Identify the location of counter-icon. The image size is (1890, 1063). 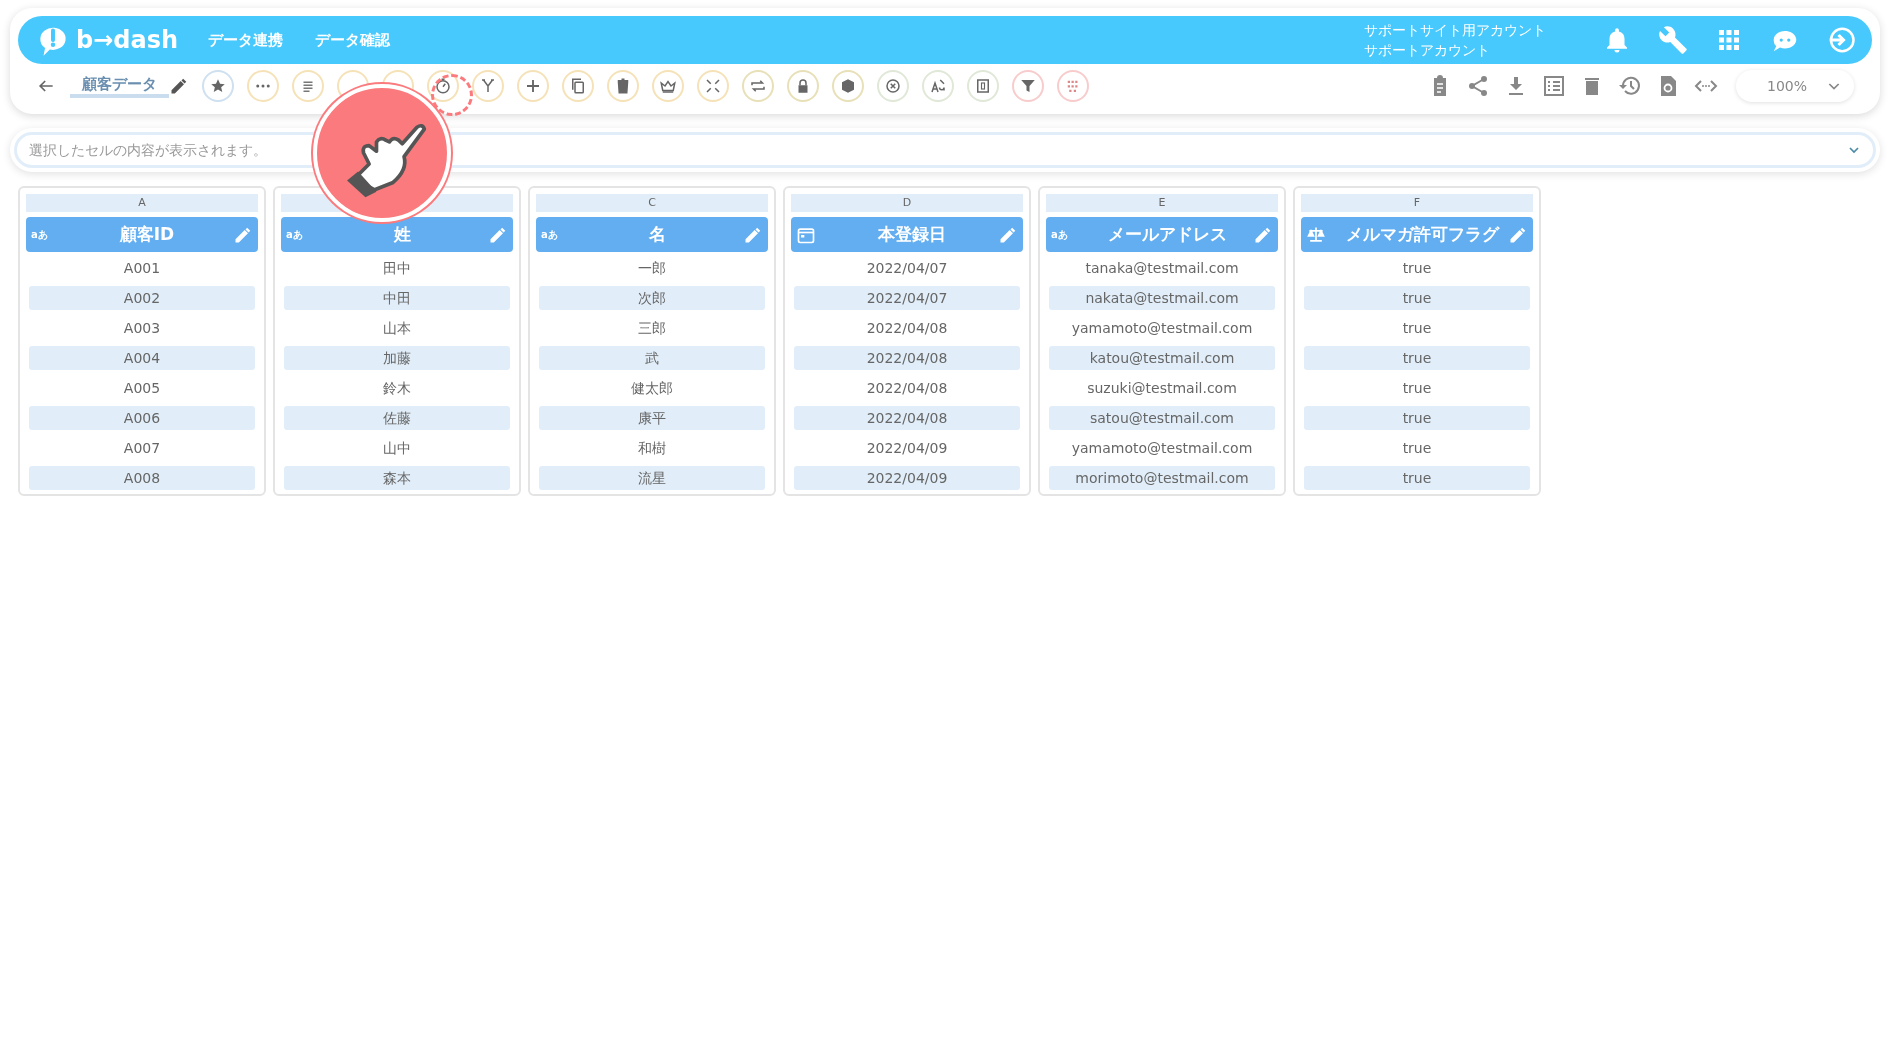
(983, 86).